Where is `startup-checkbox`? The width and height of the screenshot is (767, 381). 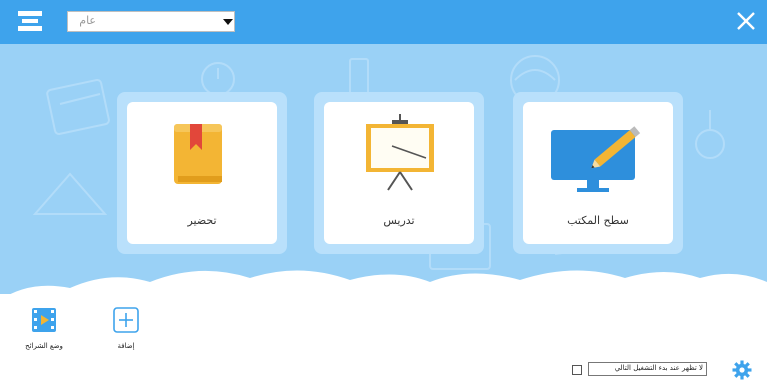 startup-checkbox is located at coordinates (577, 370).